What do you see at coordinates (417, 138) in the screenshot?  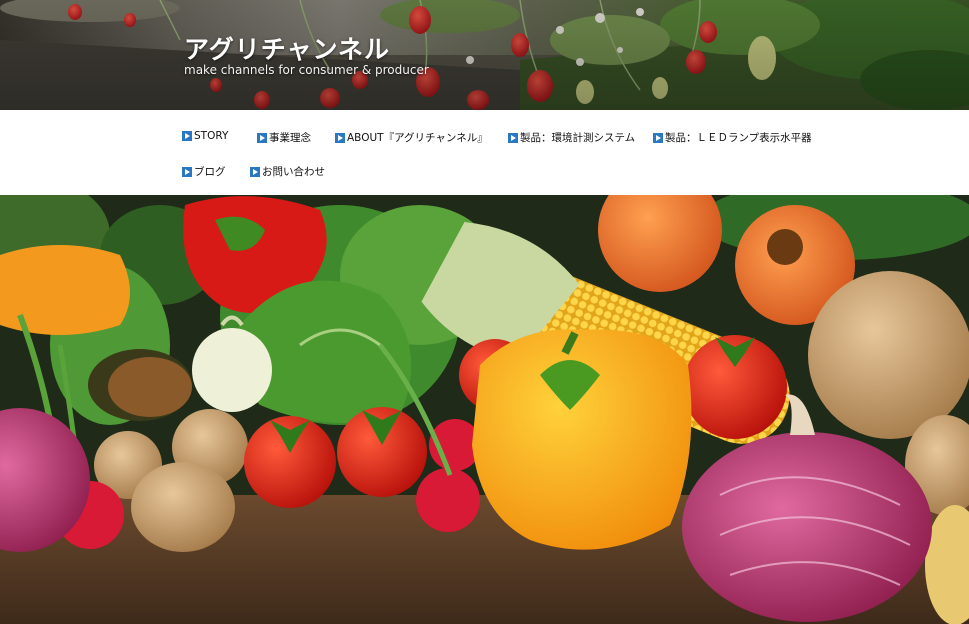 I see `nav-item-label: ABOUT『アグリチャンネル』` at bounding box center [417, 138].